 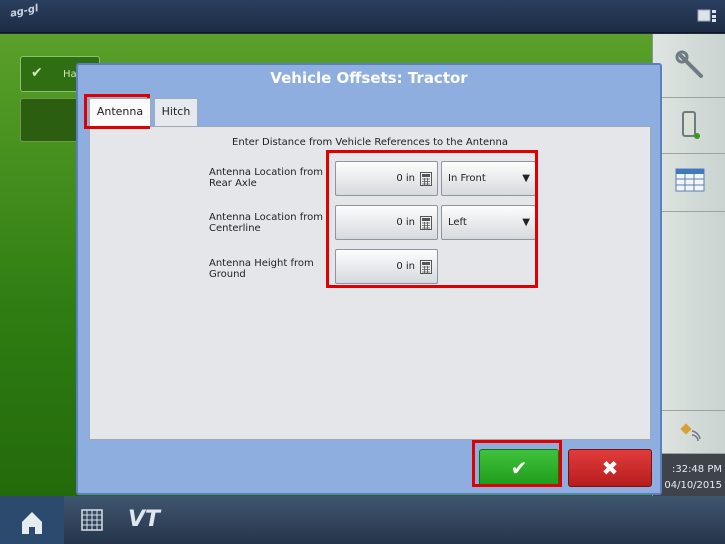 I want to click on tools-button, so click(x=689, y=66).